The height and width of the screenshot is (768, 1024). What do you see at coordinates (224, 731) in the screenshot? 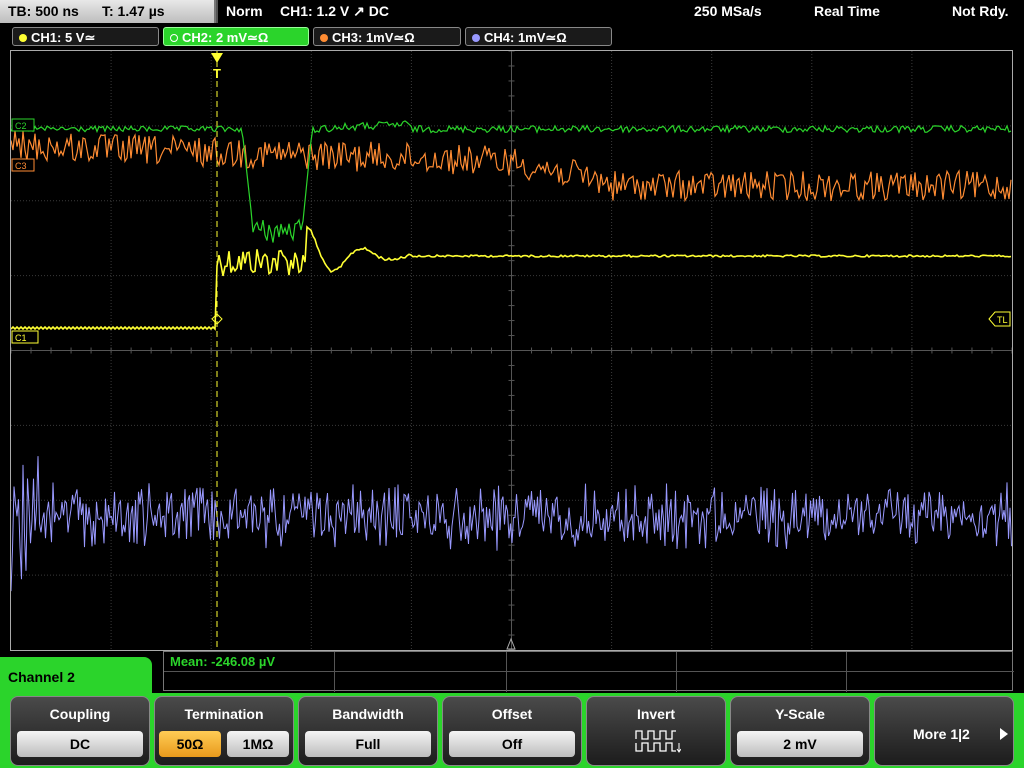
I see `termination-button: Termination 50Ω 1MΩ` at bounding box center [224, 731].